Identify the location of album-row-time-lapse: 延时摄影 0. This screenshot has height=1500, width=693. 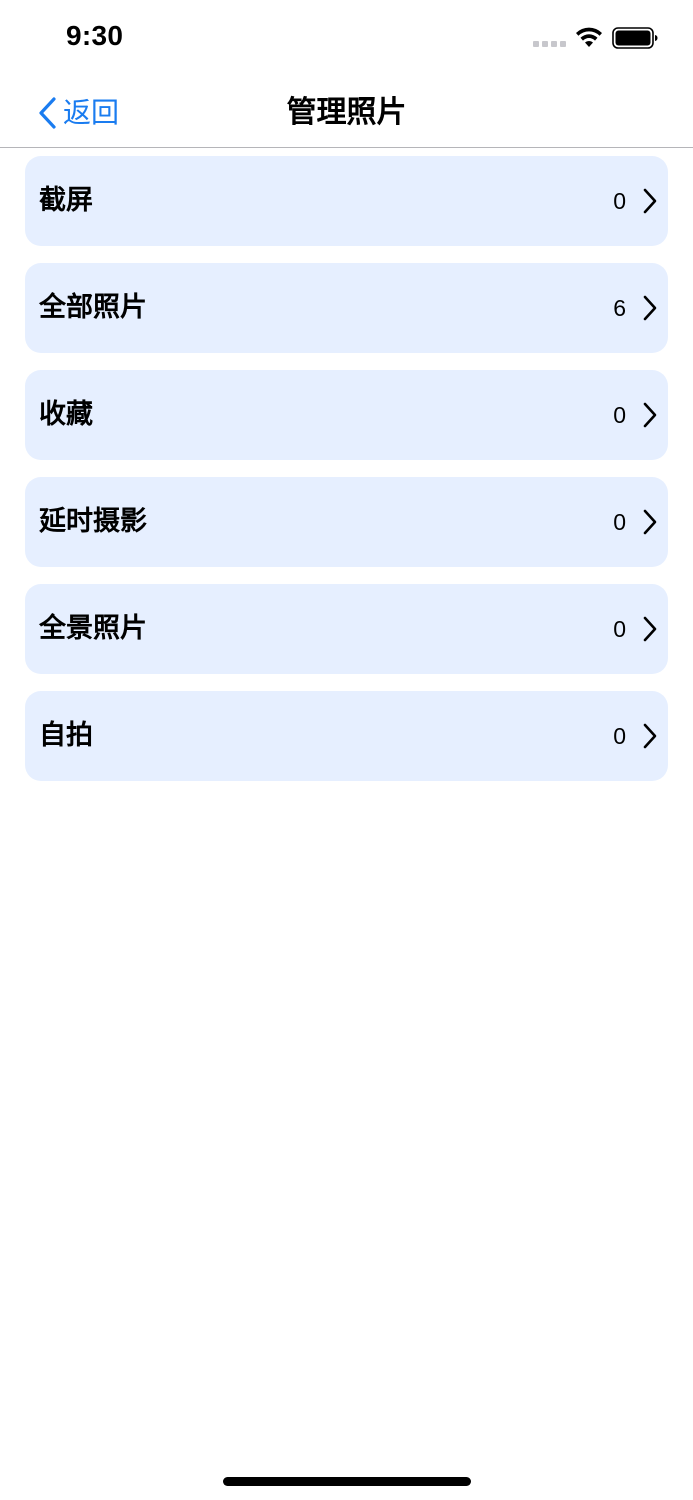
(346, 522).